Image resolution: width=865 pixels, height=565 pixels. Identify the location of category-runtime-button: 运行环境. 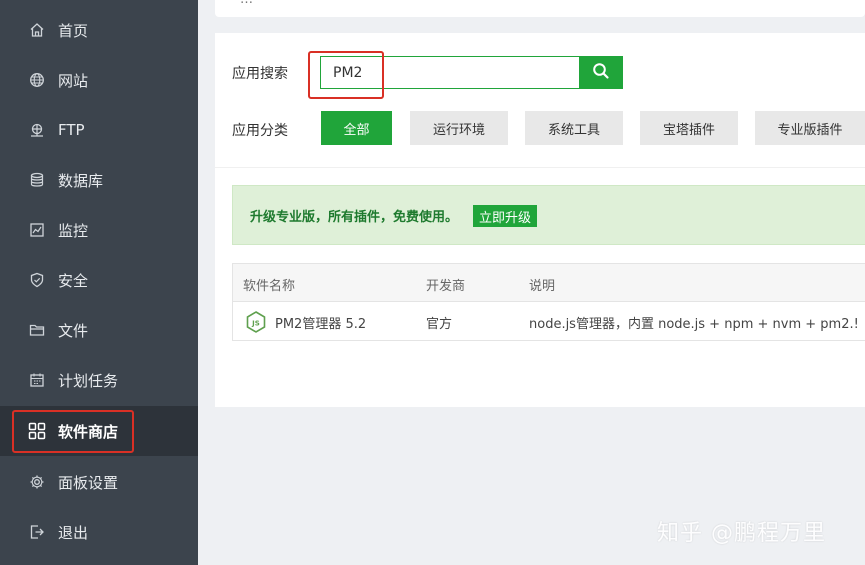
(459, 128).